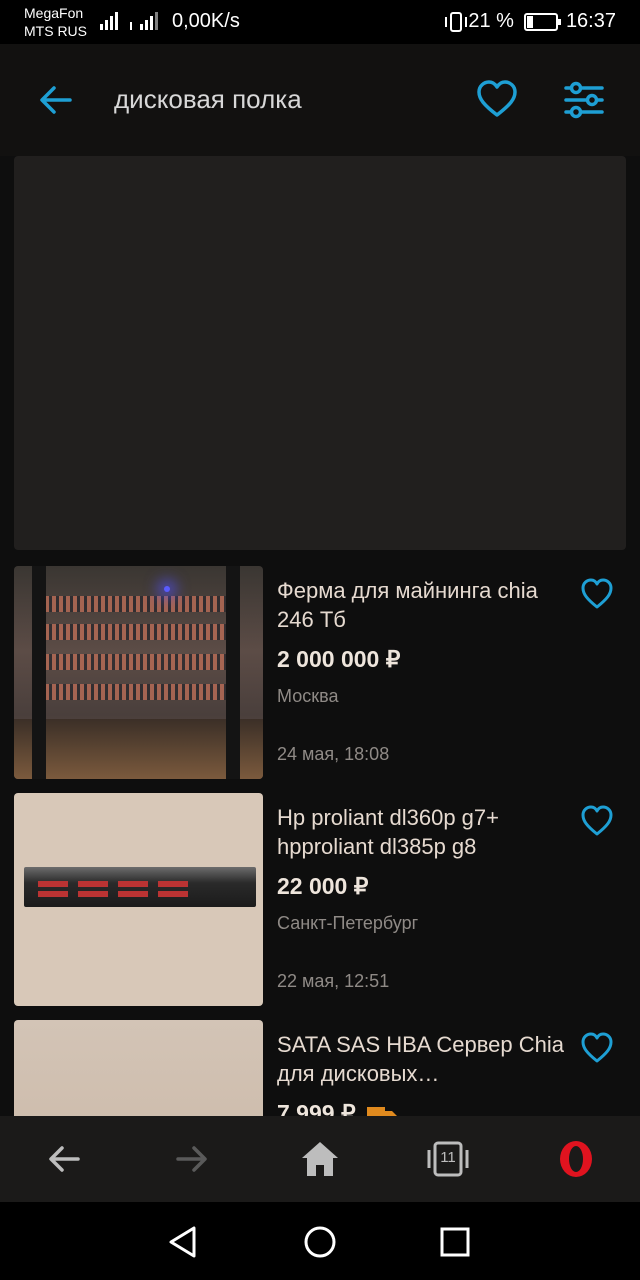 This screenshot has height=1280, width=640. Describe the element at coordinates (208, 99) in the screenshot. I see `search-query: дисковая полка` at that location.